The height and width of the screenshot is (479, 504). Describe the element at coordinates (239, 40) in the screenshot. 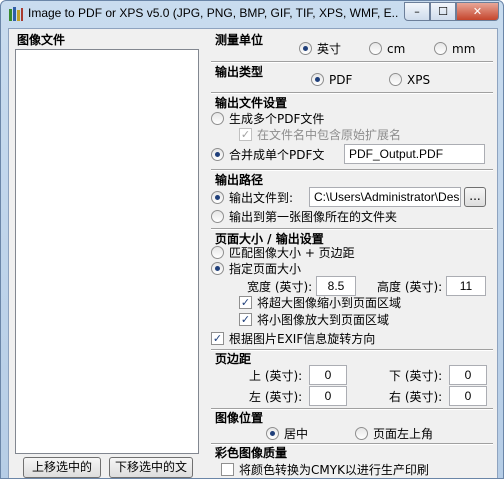

I see `units-title: 测量单位` at that location.